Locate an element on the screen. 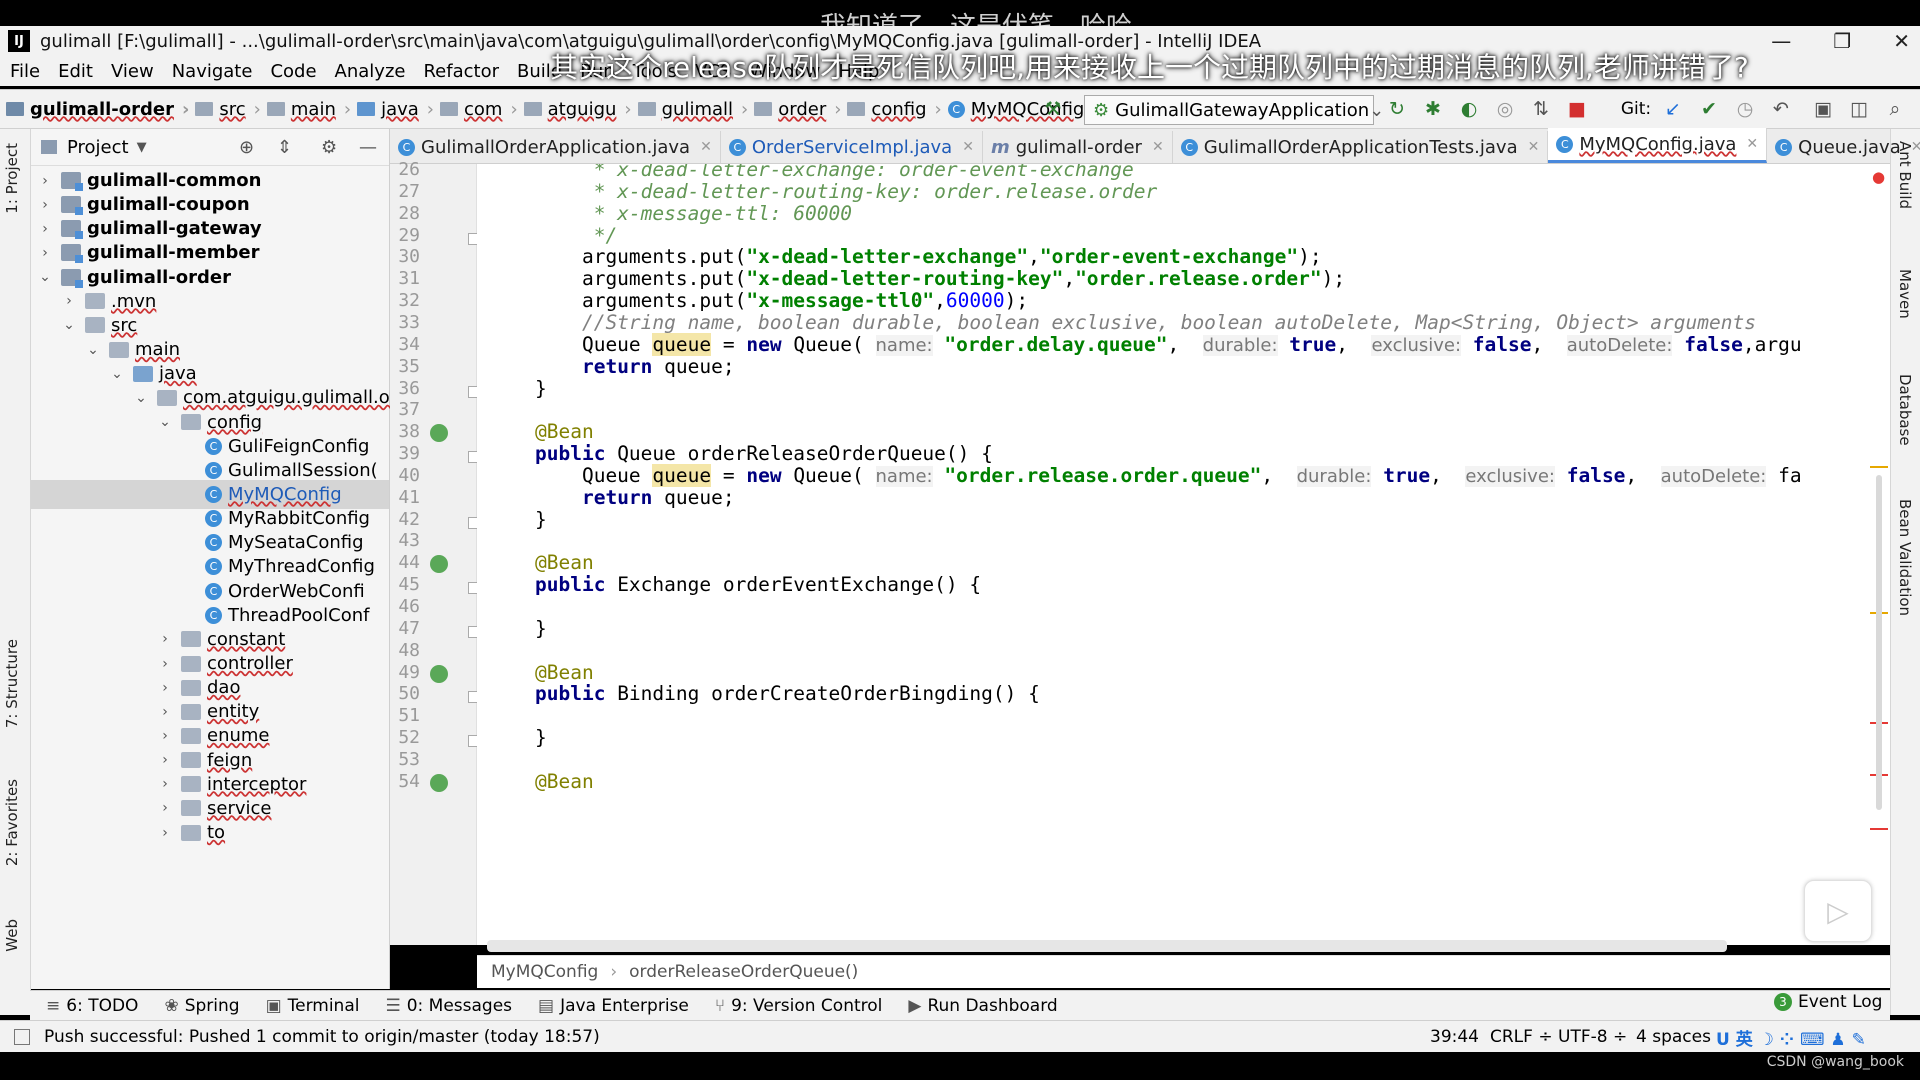 This screenshot has height=1080, width=1920. line-number: 50 is located at coordinates (405, 693).